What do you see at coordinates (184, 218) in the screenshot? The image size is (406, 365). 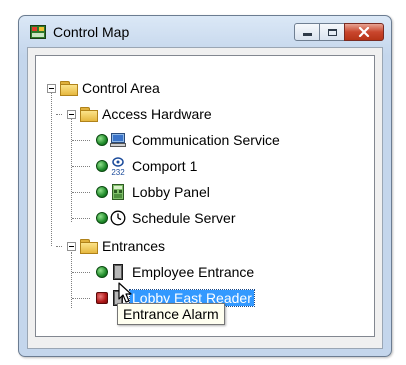 I see `tree-node-schedule-server: Schedule Server` at bounding box center [184, 218].